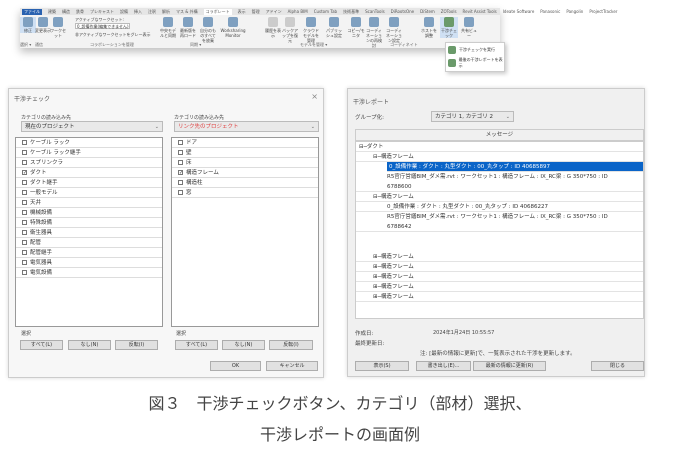  I want to click on ribbon-button: 中央モデルと同期, so click(168, 27).